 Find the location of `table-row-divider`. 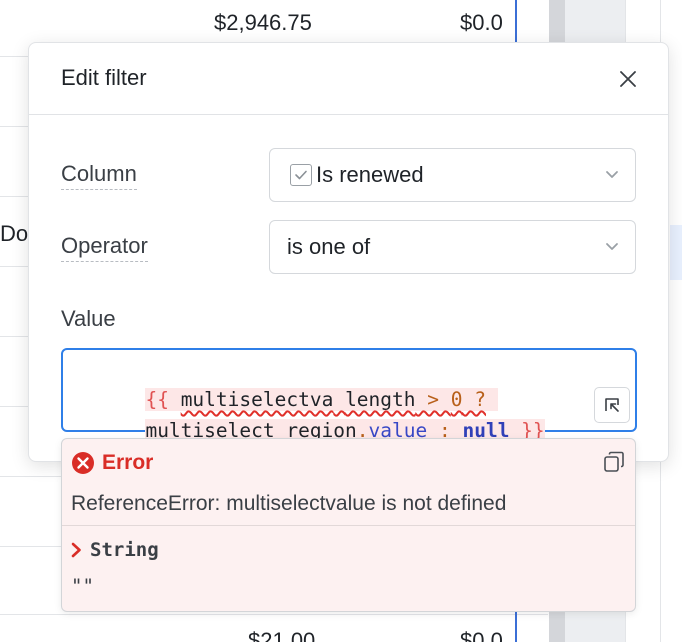

table-row-divider is located at coordinates (274, 614).